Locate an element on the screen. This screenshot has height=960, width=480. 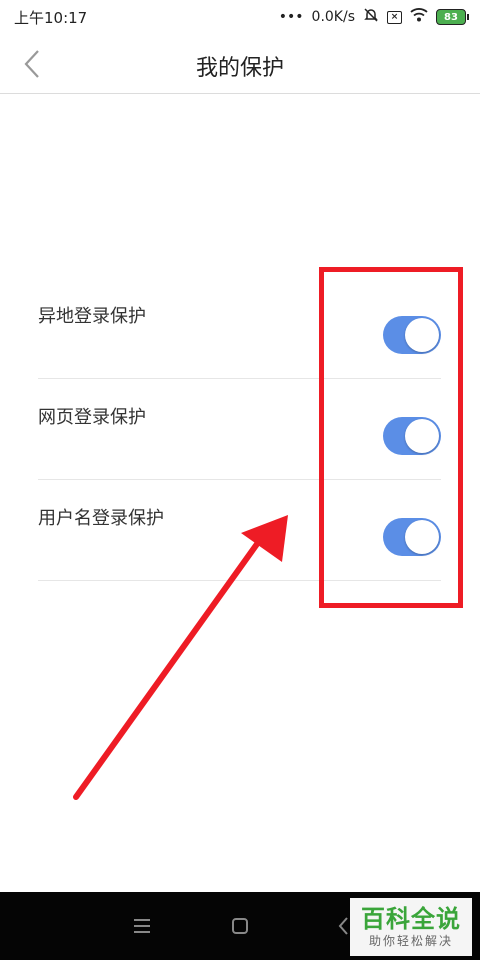
page-title: 我的保护 is located at coordinates (239, 68).